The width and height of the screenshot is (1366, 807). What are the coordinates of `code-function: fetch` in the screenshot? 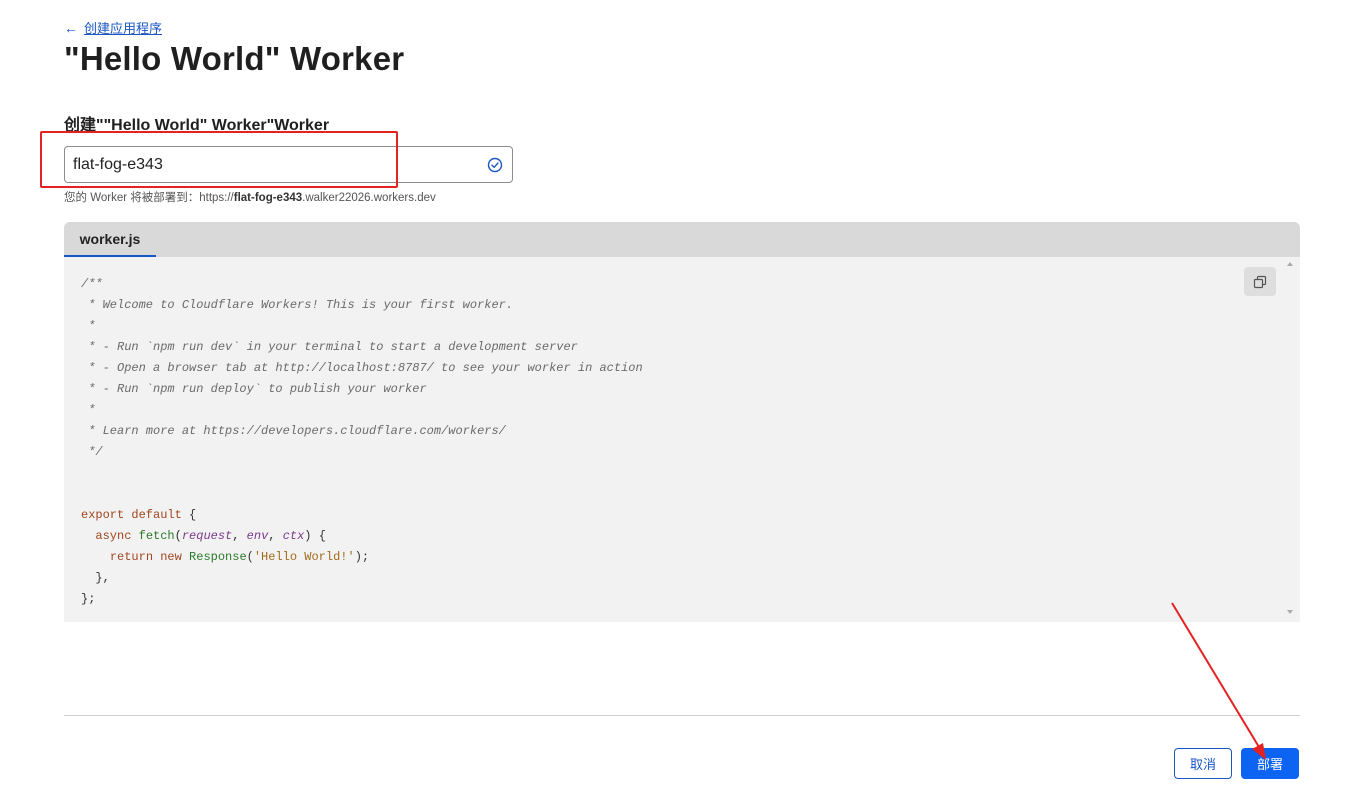 It's located at (156, 536).